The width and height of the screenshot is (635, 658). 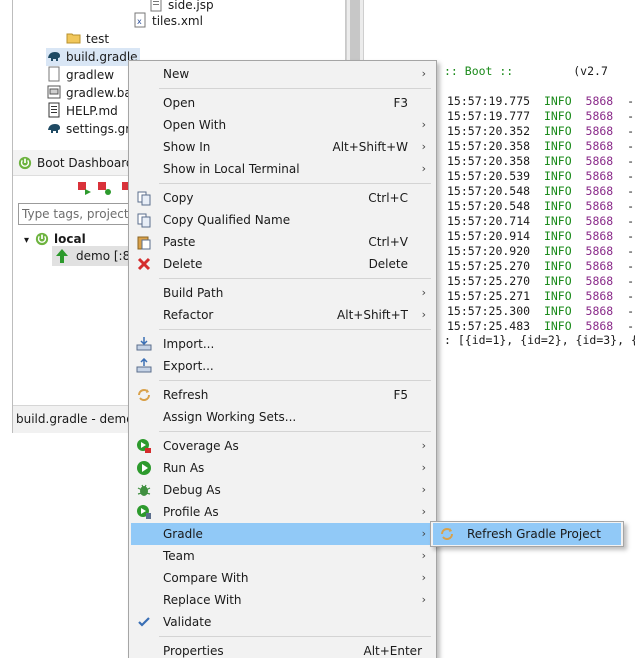 What do you see at coordinates (167, 21) in the screenshot?
I see `tree-item-tiles-xml: x tiles.xml` at bounding box center [167, 21].